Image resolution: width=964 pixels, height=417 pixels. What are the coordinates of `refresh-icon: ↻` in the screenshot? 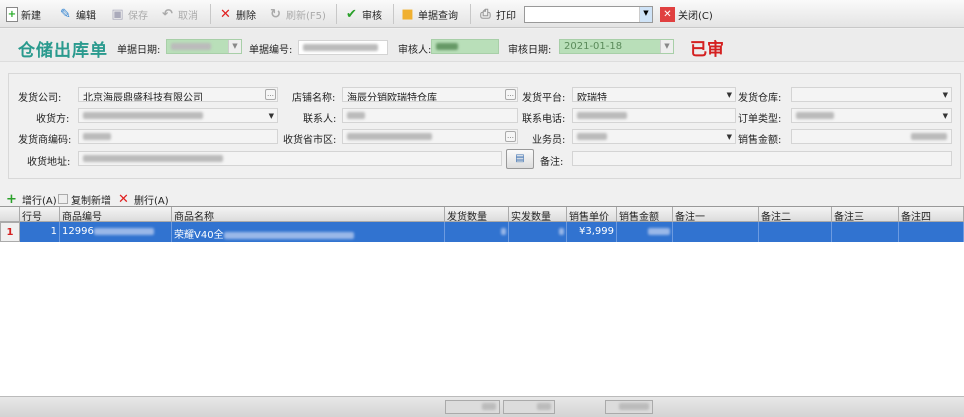 It's located at (275, 14).